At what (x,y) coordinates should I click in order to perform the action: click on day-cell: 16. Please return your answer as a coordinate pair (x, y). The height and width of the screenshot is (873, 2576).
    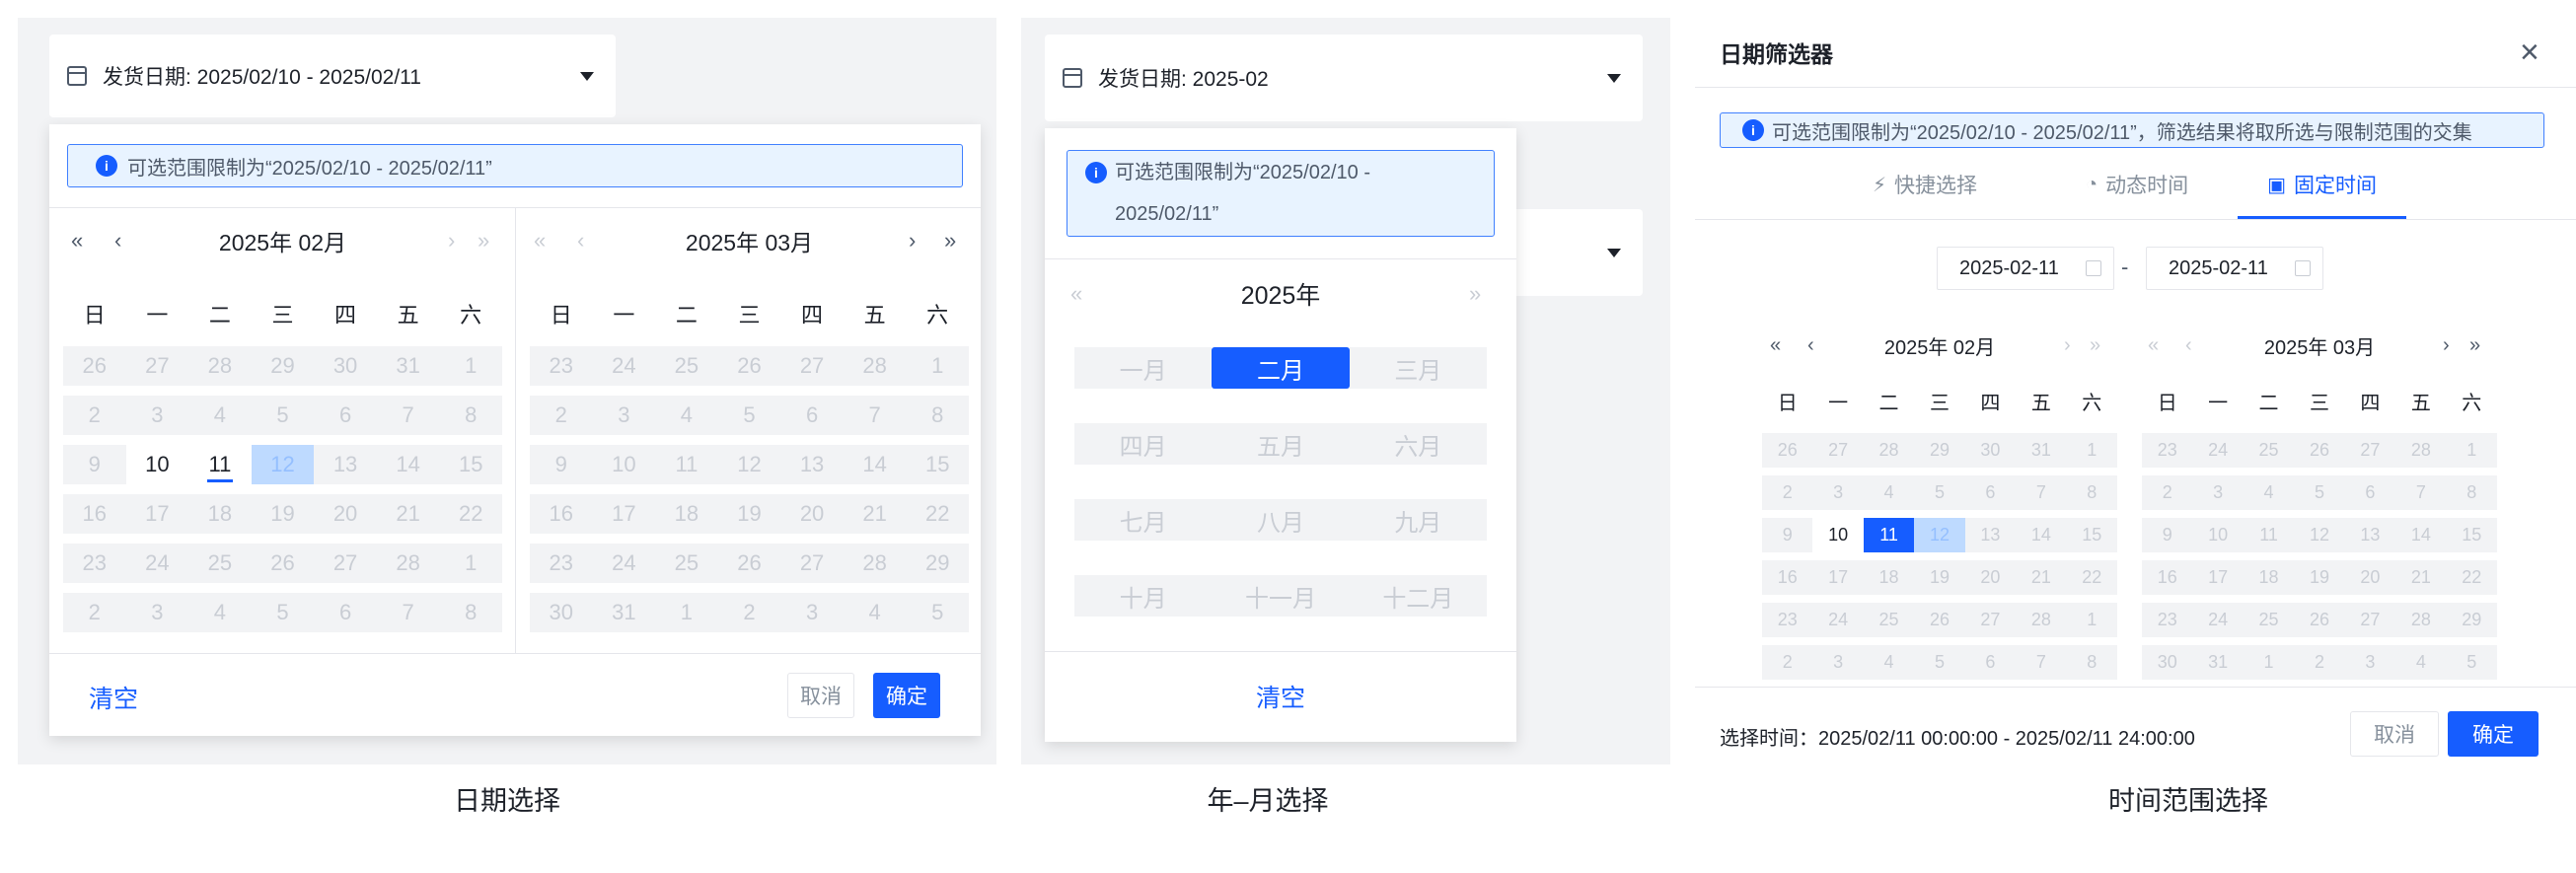
    Looking at the image, I should click on (561, 514).